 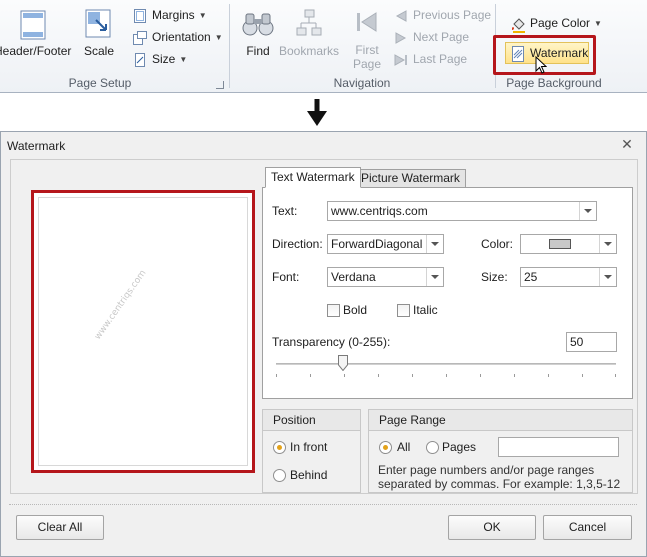 What do you see at coordinates (353, 277) in the screenshot?
I see `font-value: Verdana` at bounding box center [353, 277].